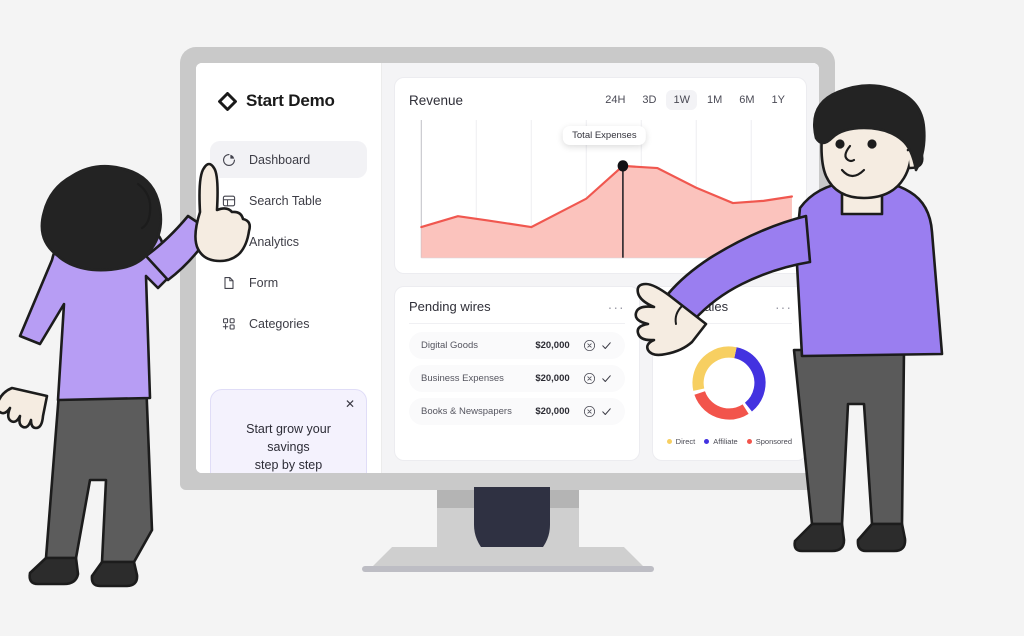 This screenshot has height=636, width=1024. I want to click on woman-shoe-right, so click(114, 574).